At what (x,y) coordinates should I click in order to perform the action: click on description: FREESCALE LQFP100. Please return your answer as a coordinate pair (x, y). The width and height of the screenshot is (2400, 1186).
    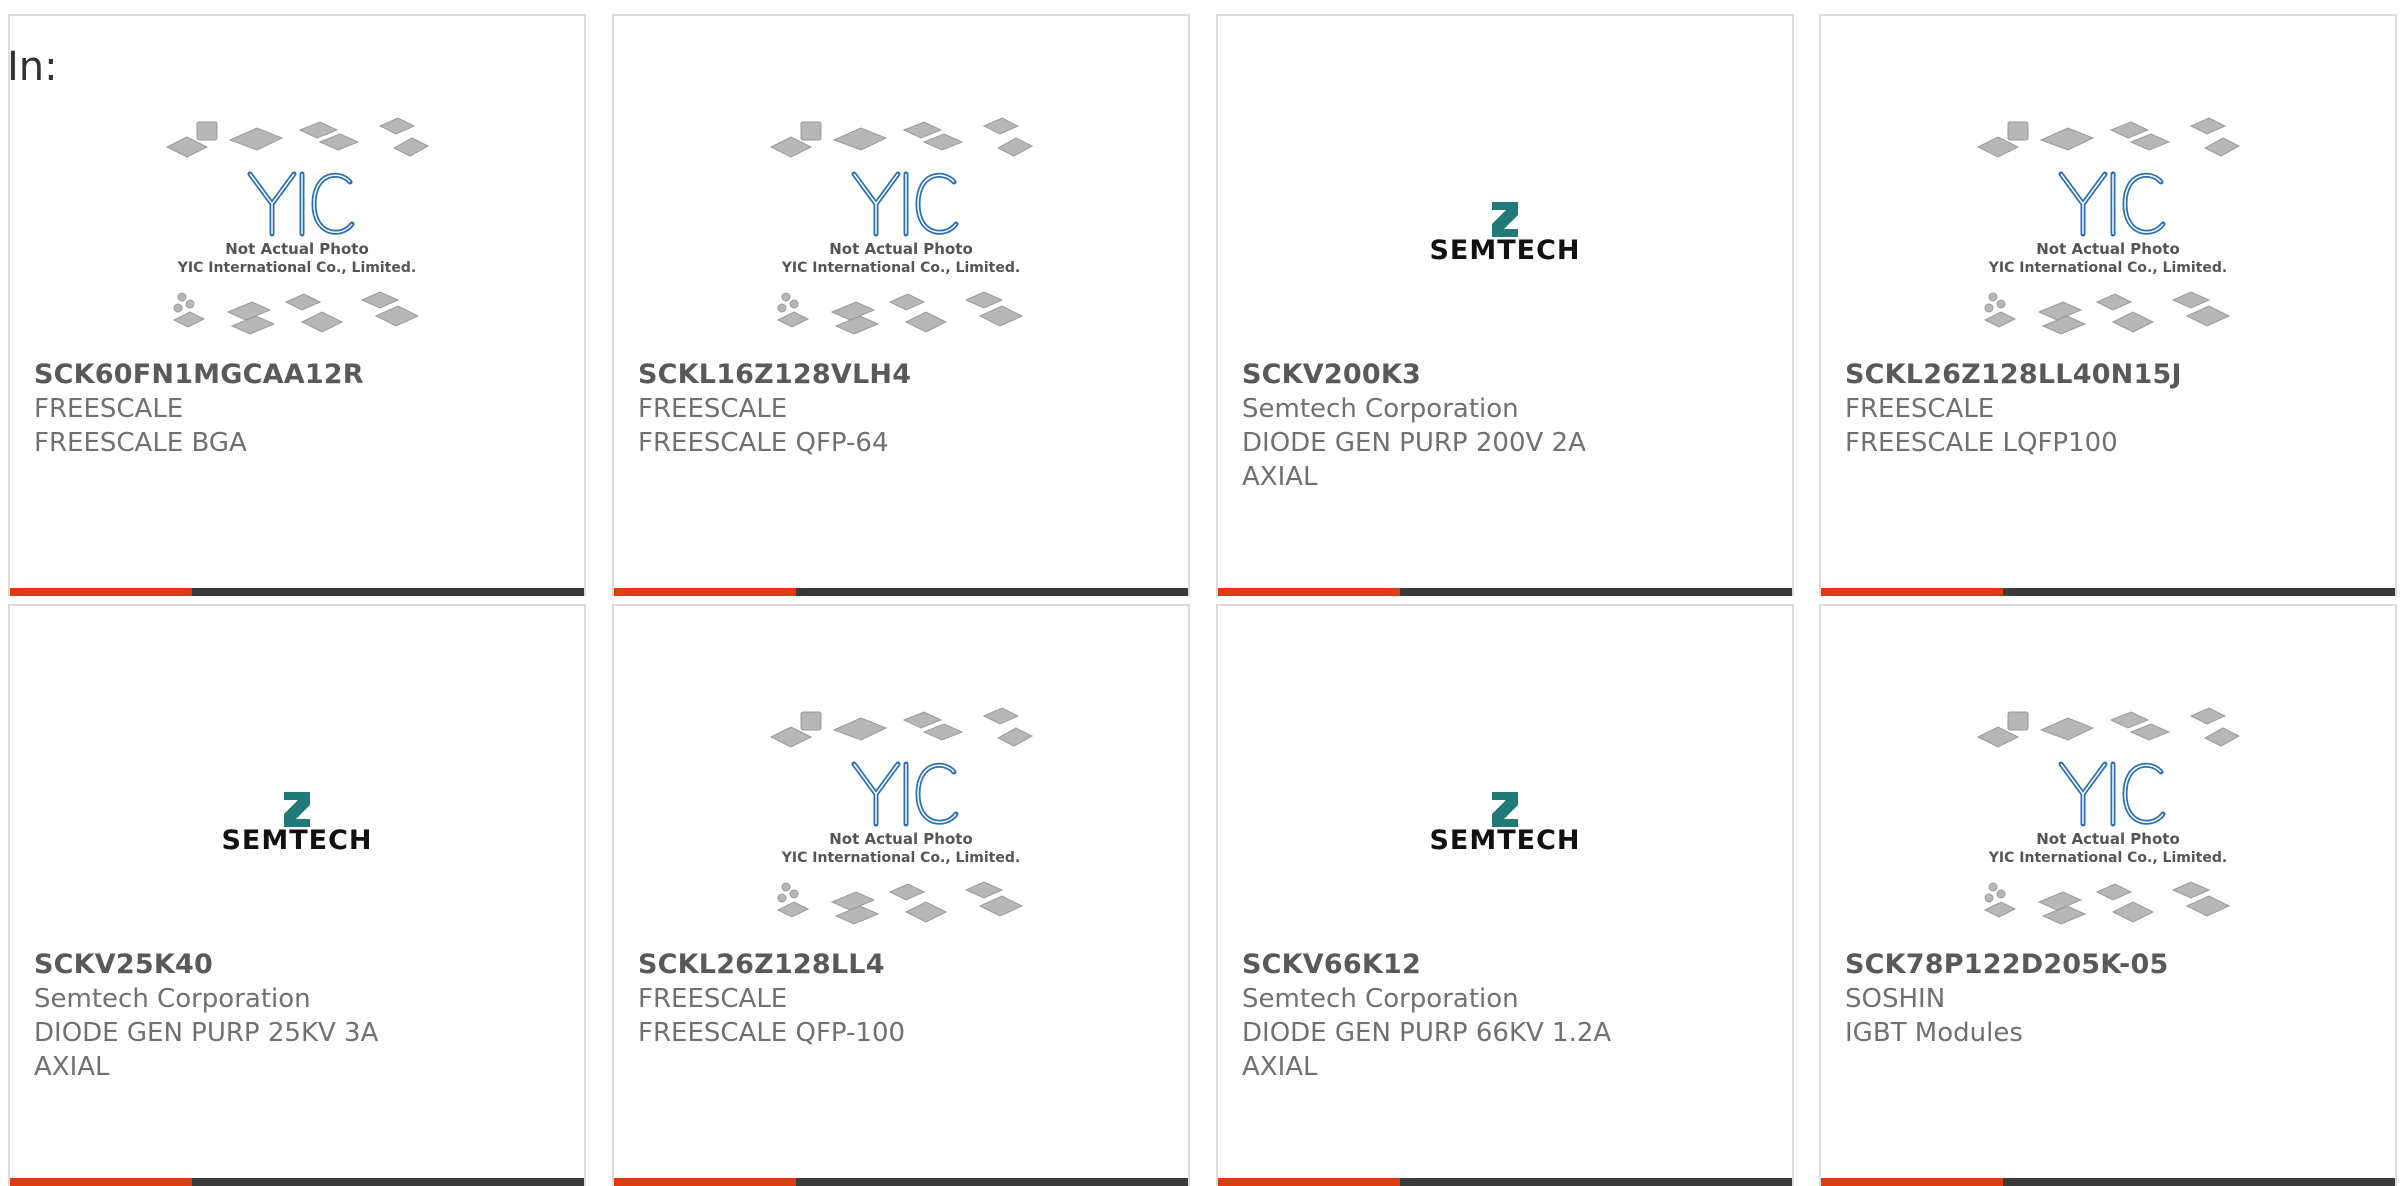
    Looking at the image, I should click on (1981, 443).